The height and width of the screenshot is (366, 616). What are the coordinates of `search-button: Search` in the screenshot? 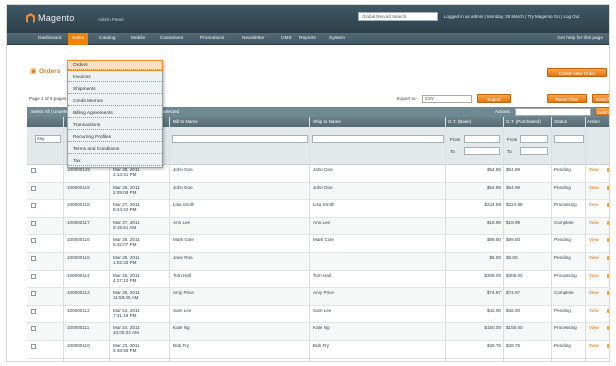 It's located at (600, 98).